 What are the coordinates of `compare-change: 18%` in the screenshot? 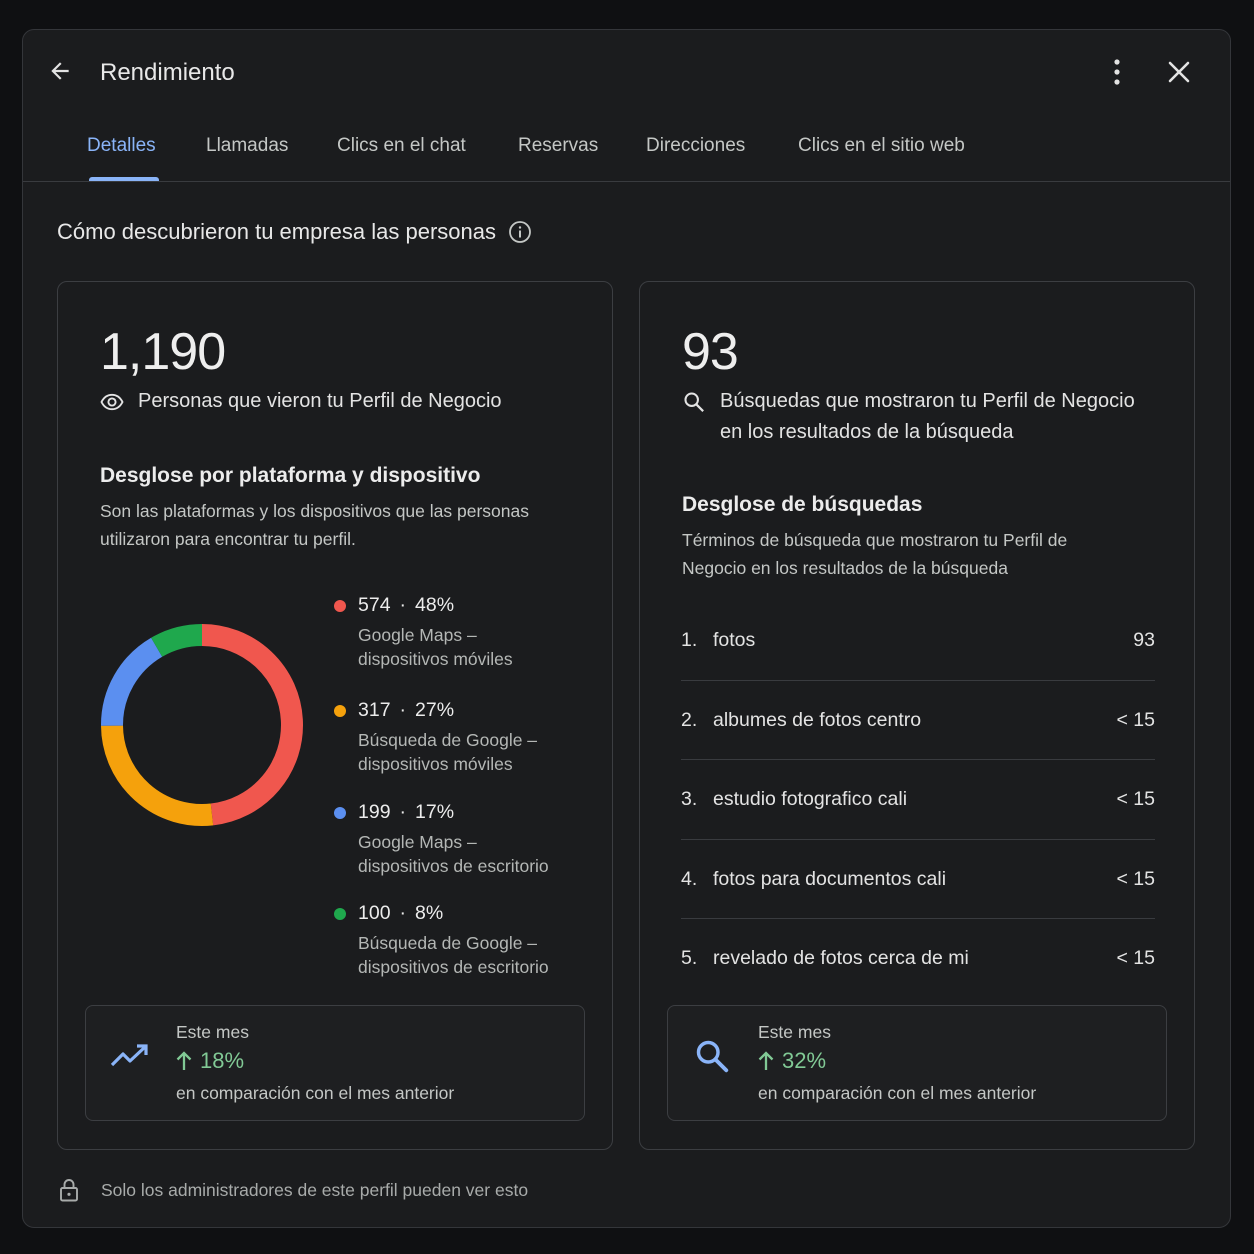 It's located at (210, 1061).